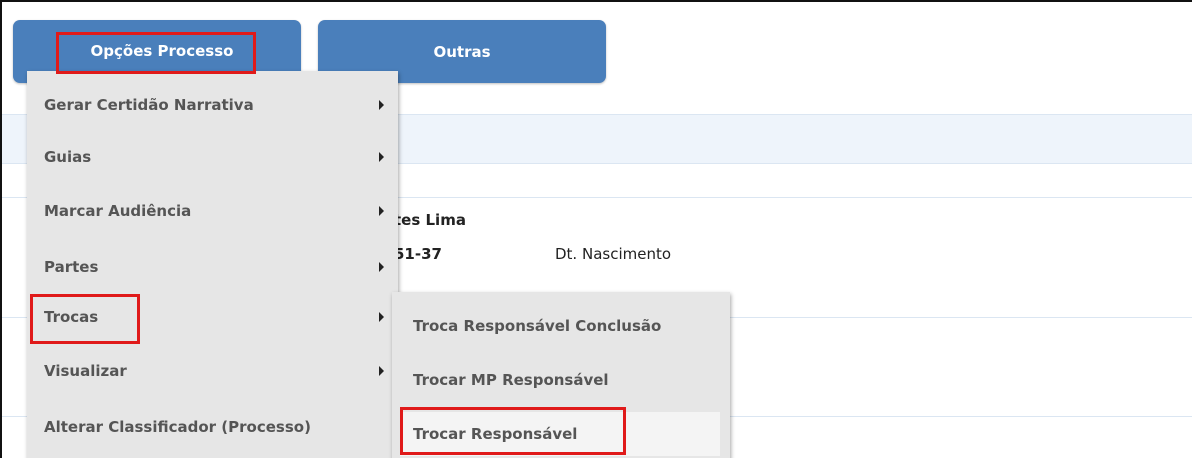 Image resolution: width=1194 pixels, height=460 pixels. Describe the element at coordinates (162, 51) in the screenshot. I see `tab-label: Opções Processo` at that location.